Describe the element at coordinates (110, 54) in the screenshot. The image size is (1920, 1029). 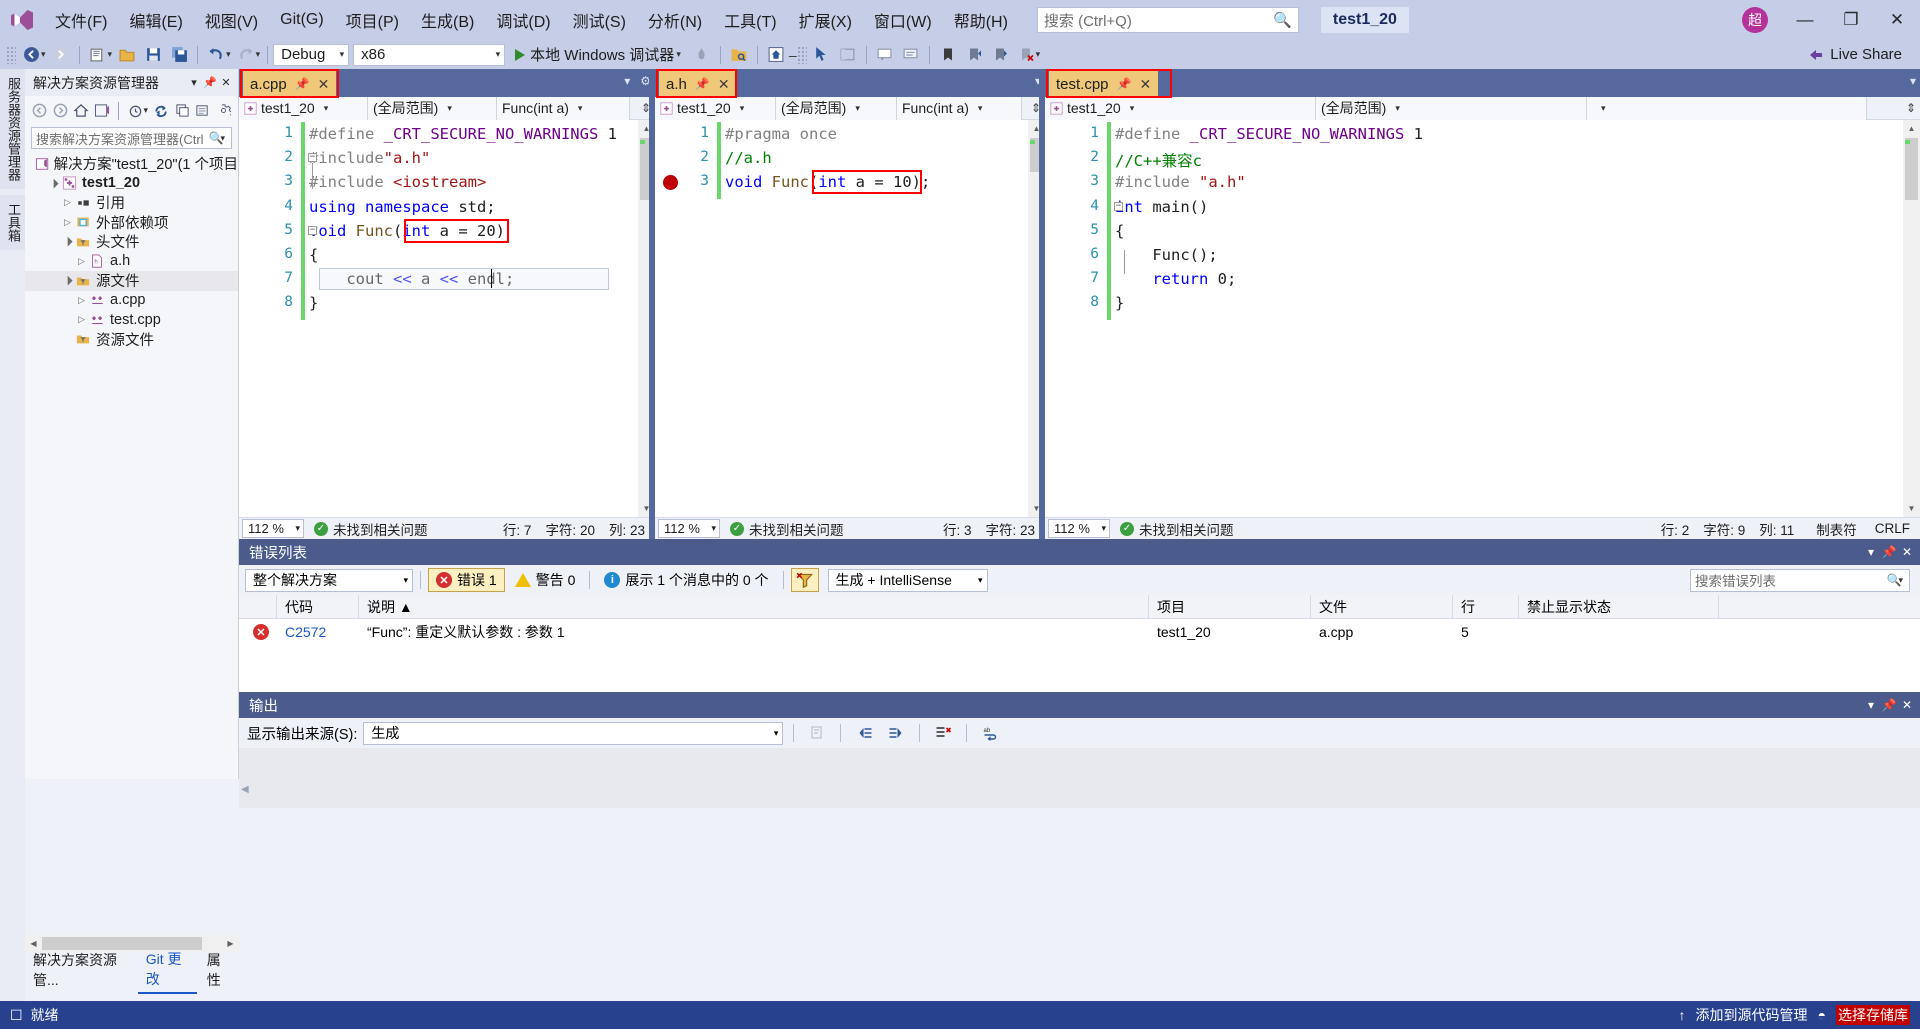
I see `new-project-dropdown-icon: ▾` at that location.